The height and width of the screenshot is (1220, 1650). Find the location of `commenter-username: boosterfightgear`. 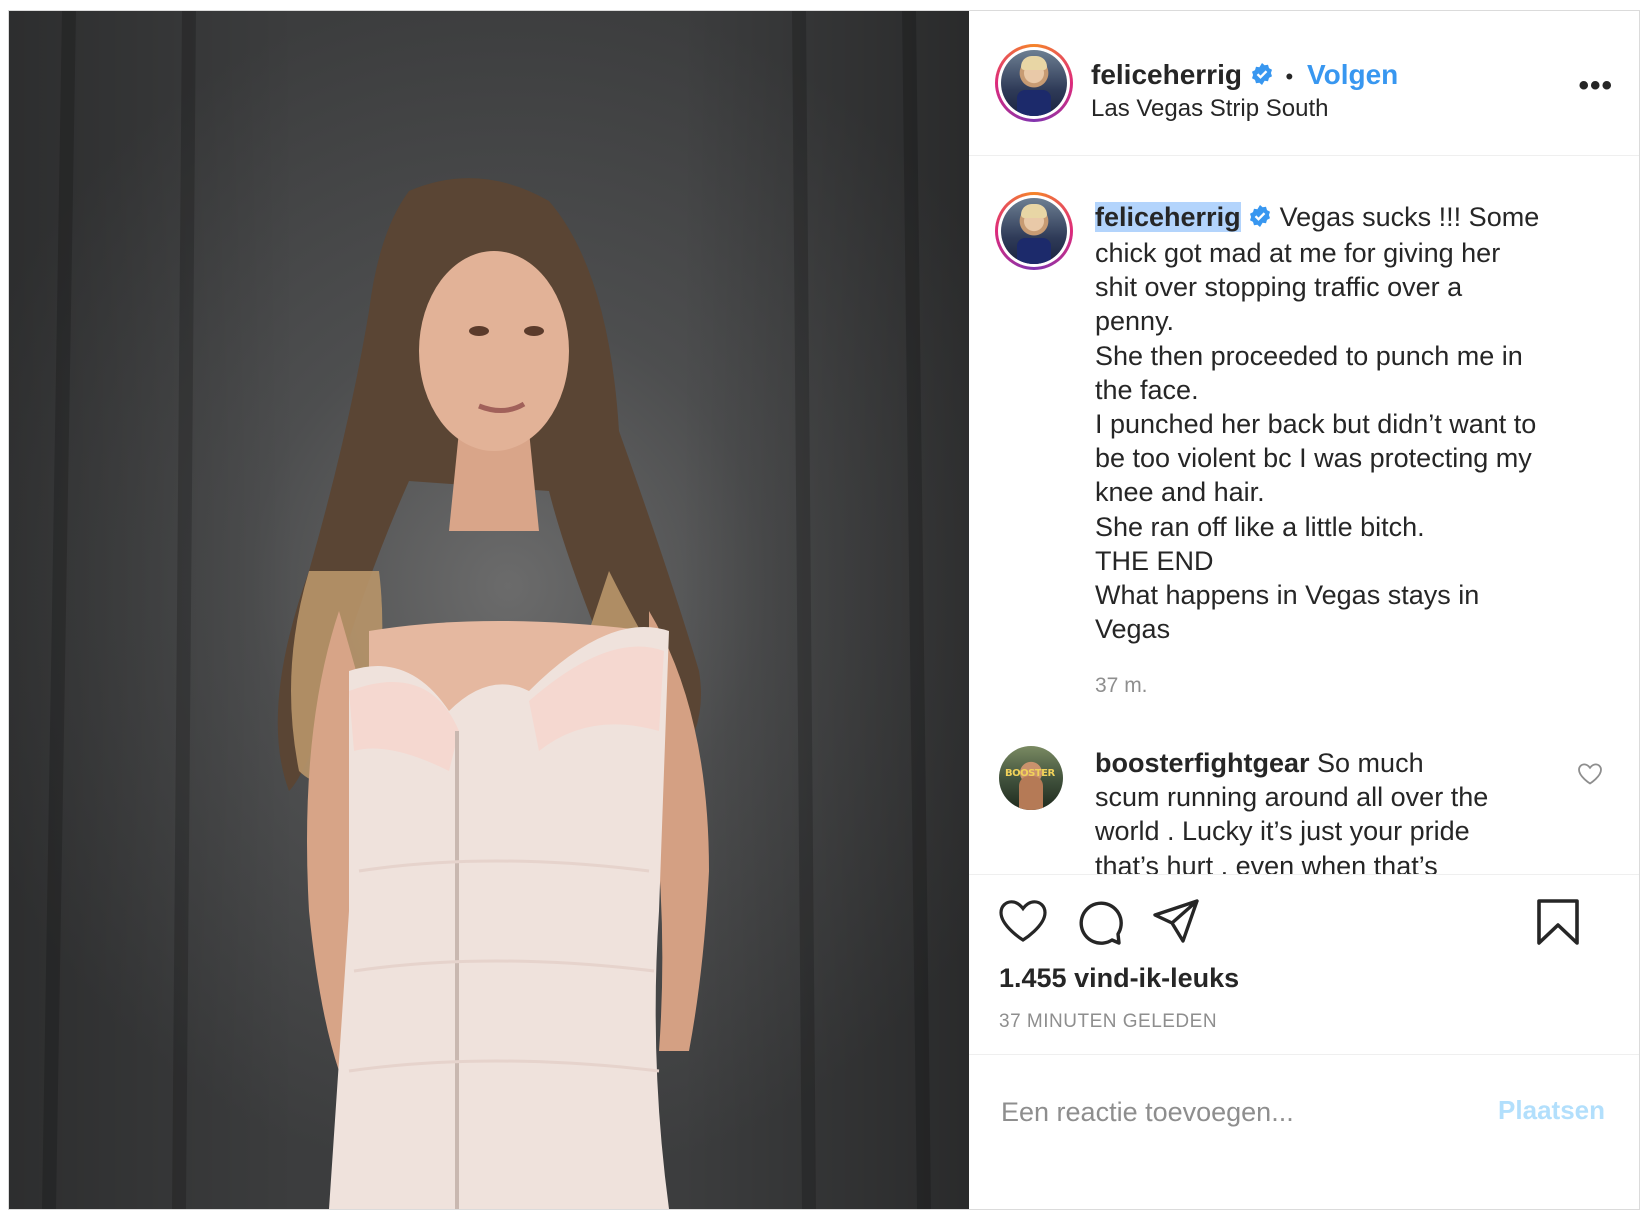

commenter-username: boosterfightgear is located at coordinates (1202, 763).